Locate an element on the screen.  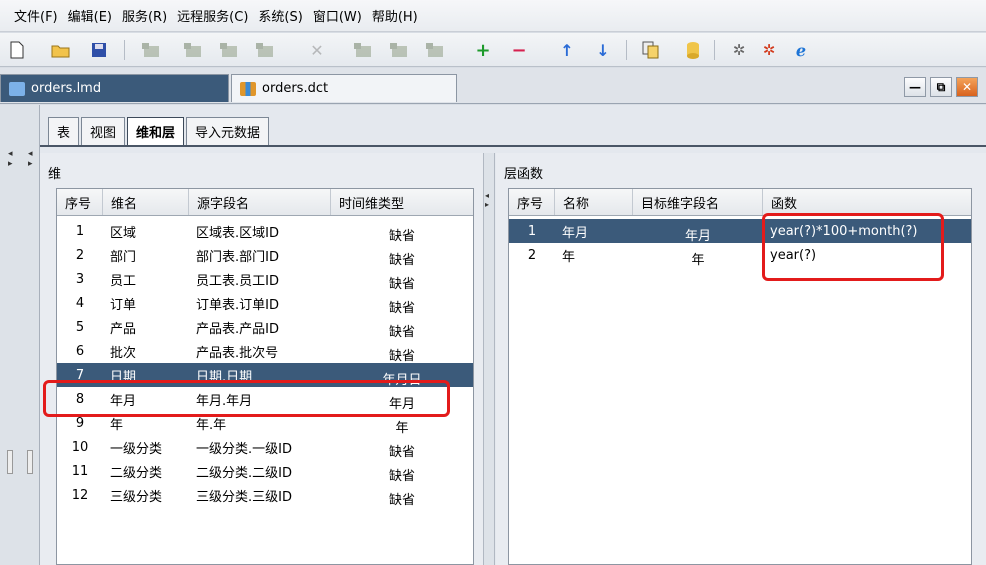
cell-source-field: 员工表.员工ID is located at coordinates (237, 281).